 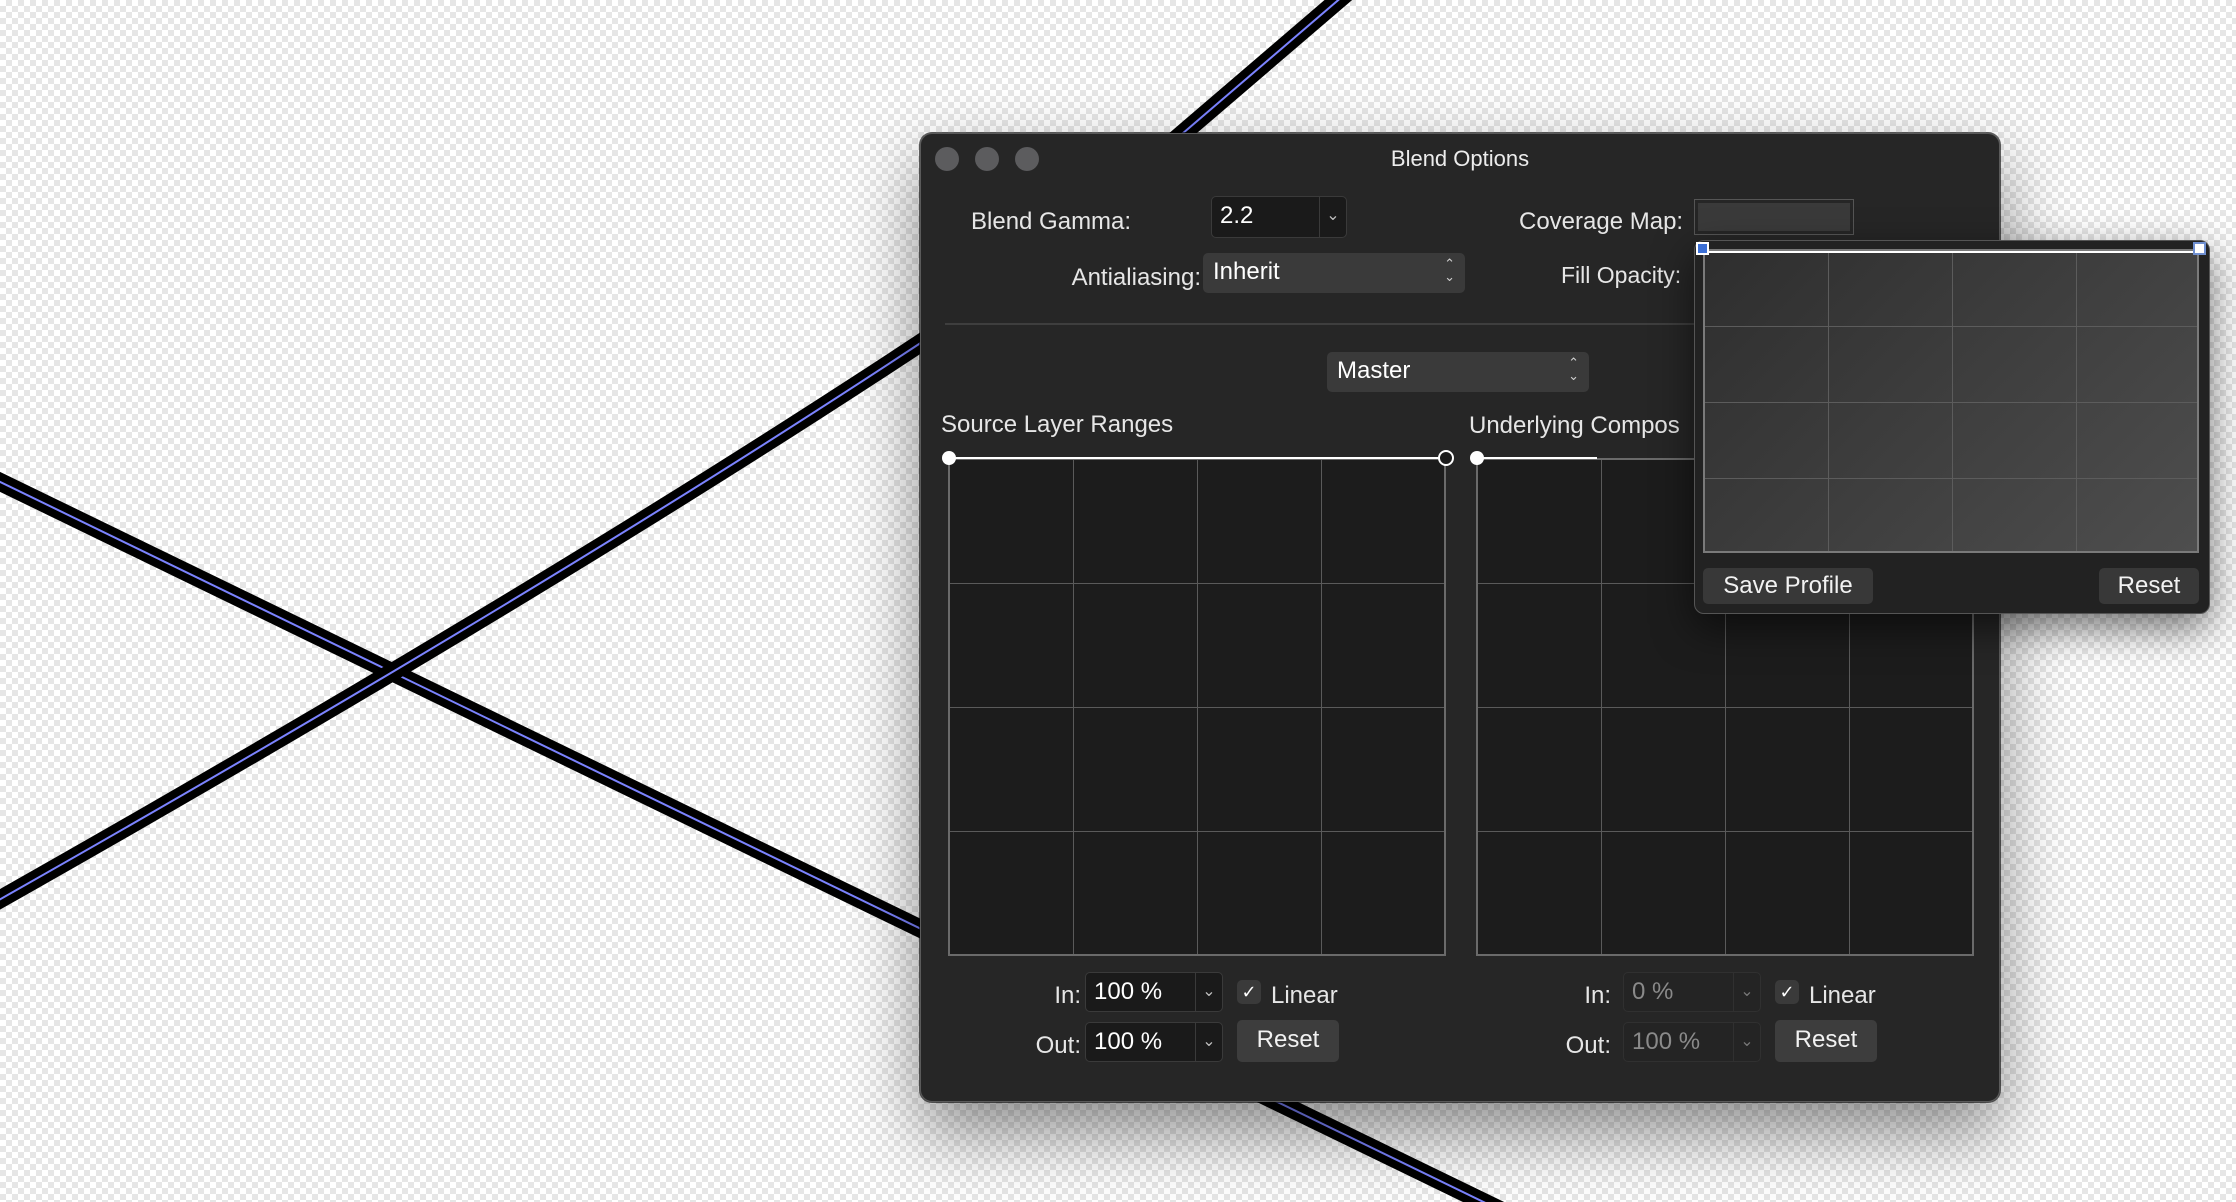 What do you see at coordinates (1597, 995) in the screenshot?
I see `underlying-in-label: In:` at bounding box center [1597, 995].